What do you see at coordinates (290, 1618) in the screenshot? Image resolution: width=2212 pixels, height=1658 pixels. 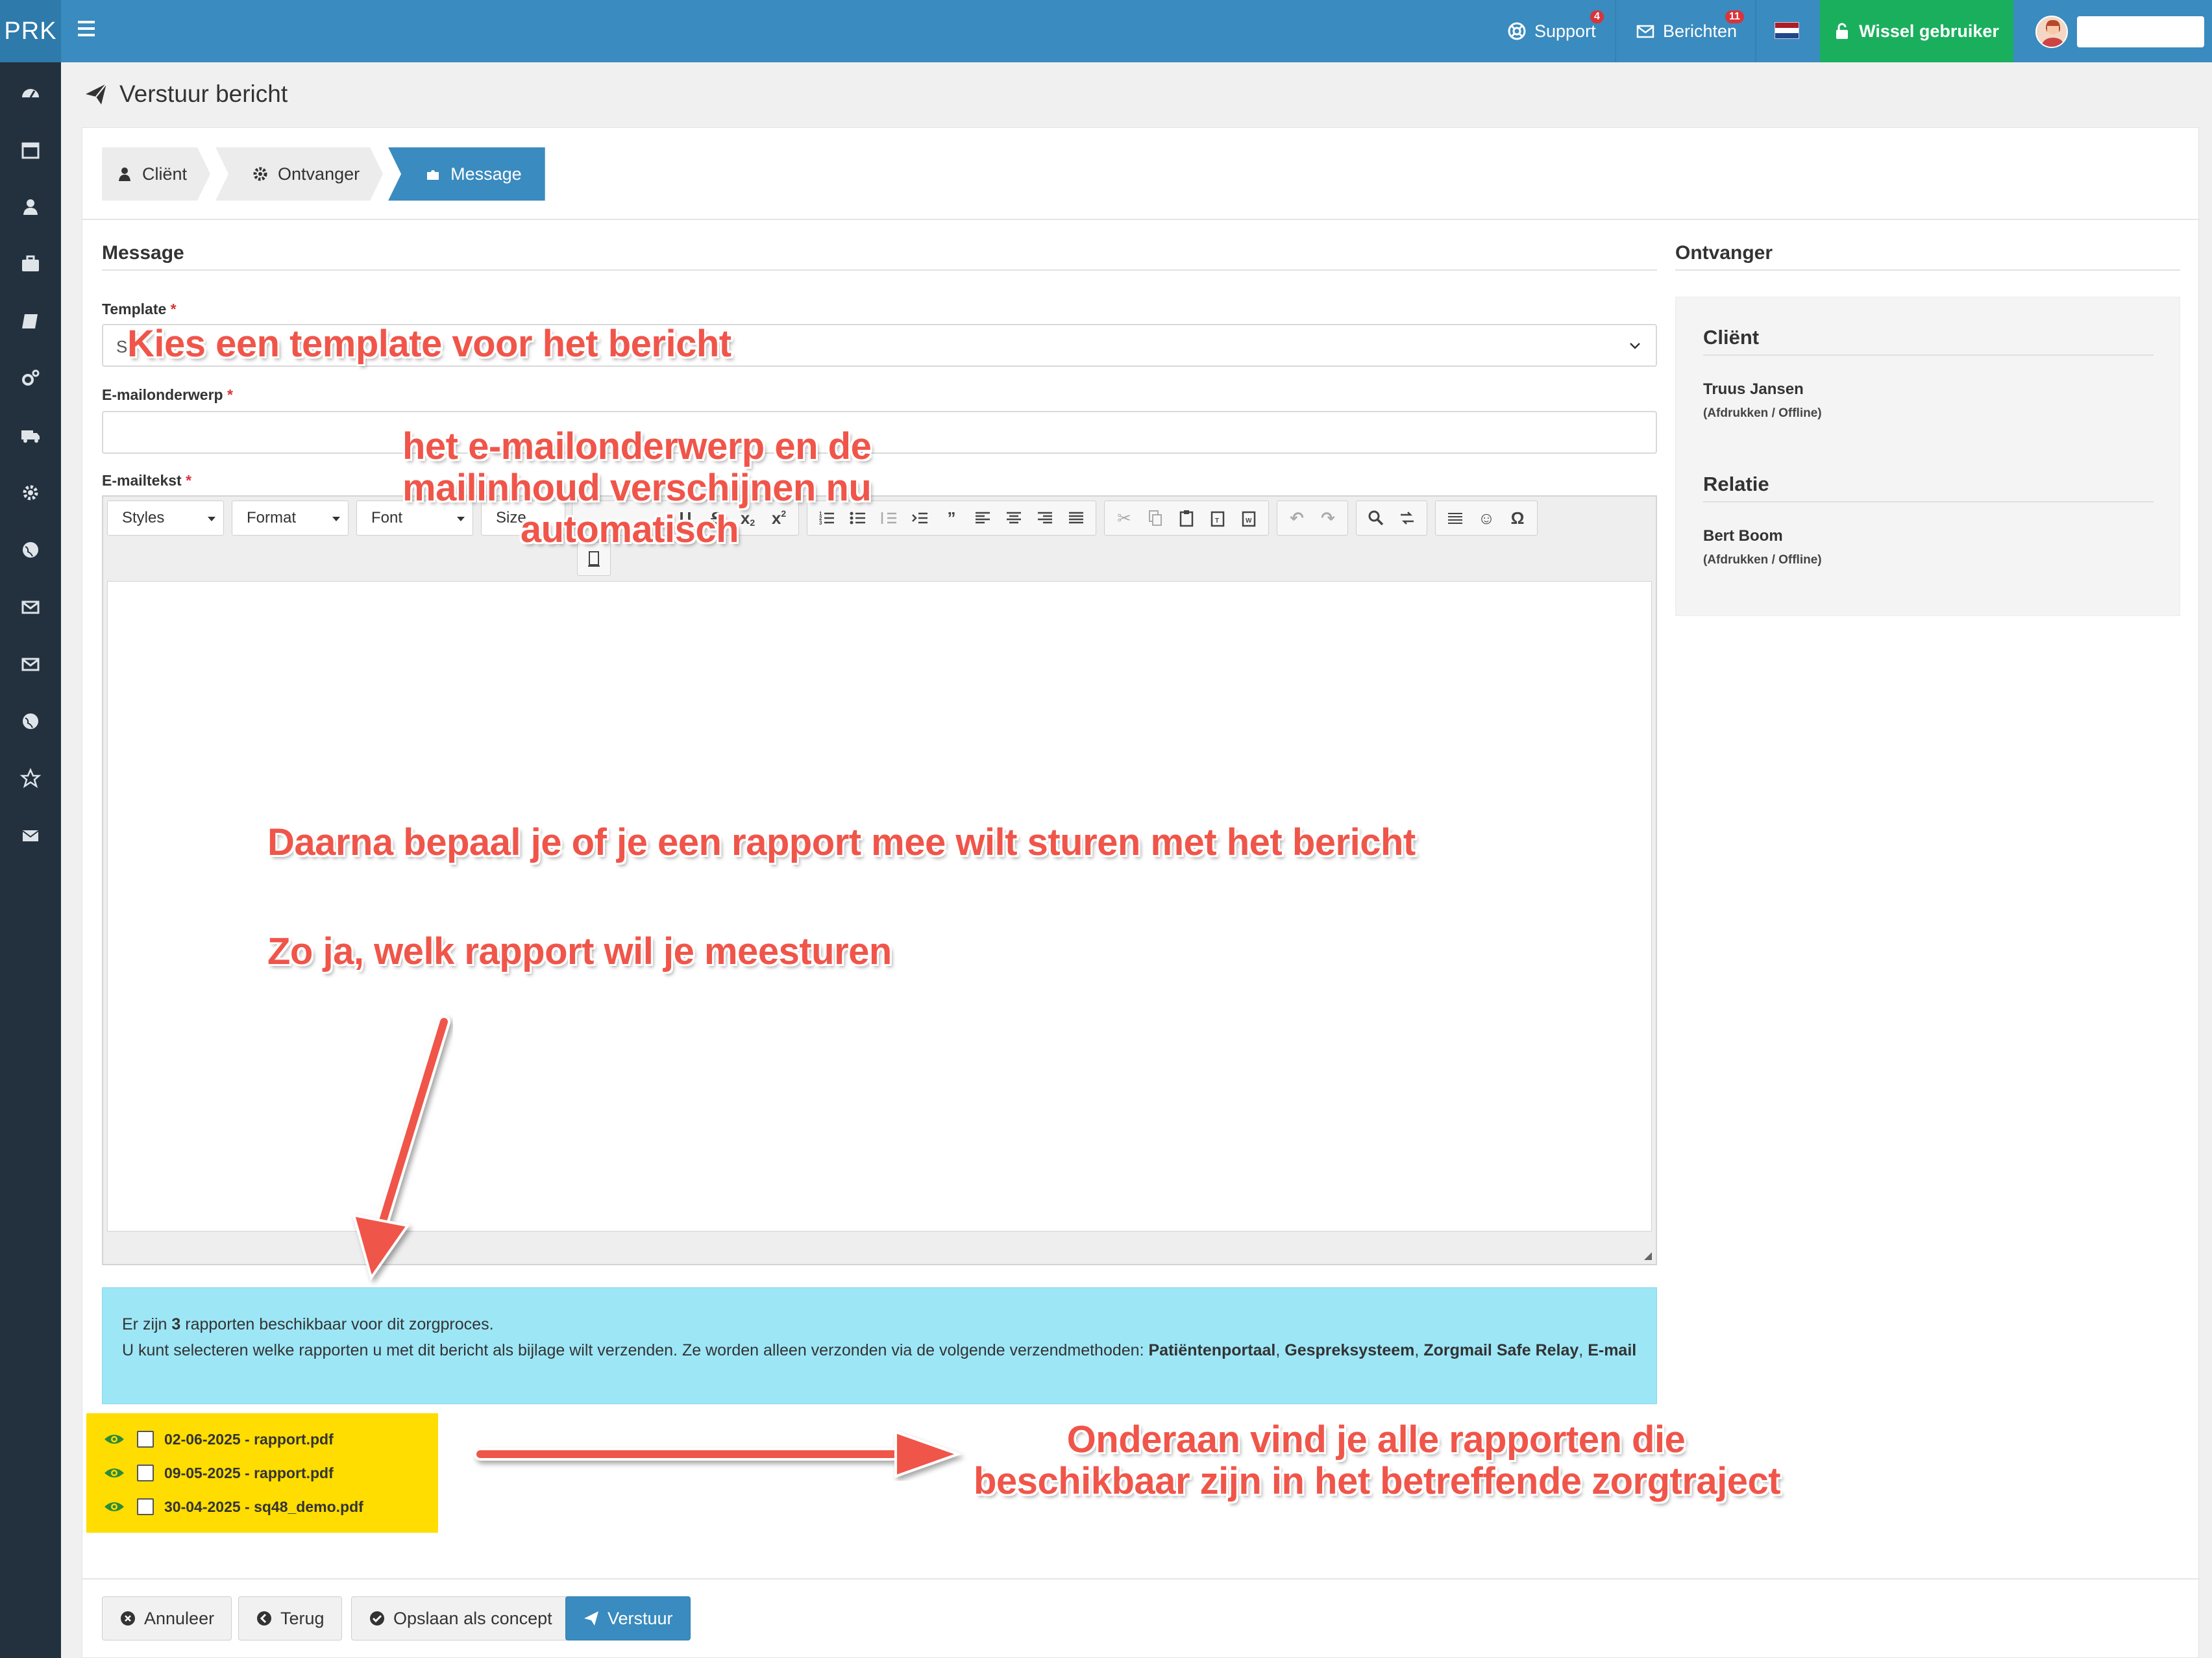 I see `back-button: Terug` at bounding box center [290, 1618].